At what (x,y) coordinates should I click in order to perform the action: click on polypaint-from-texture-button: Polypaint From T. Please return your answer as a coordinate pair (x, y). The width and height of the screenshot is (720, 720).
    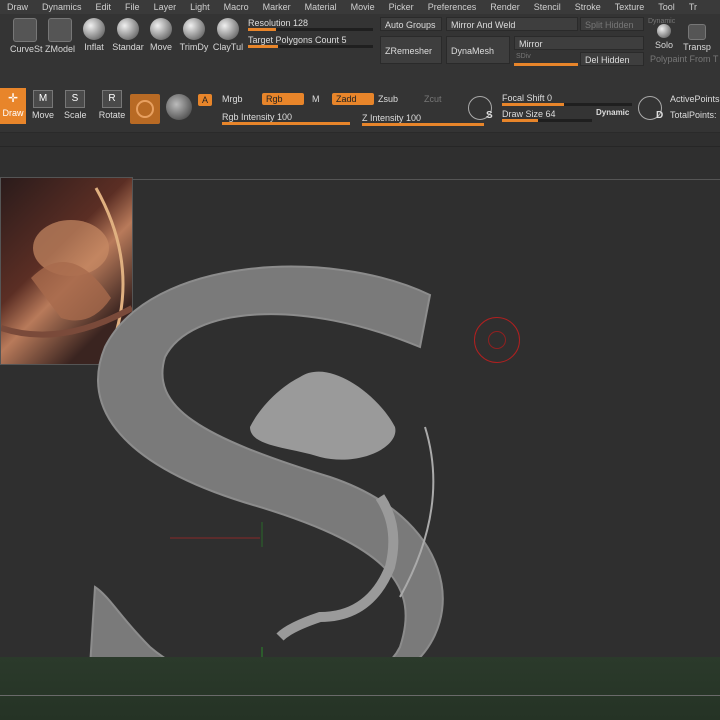
    Looking at the image, I should click on (684, 59).